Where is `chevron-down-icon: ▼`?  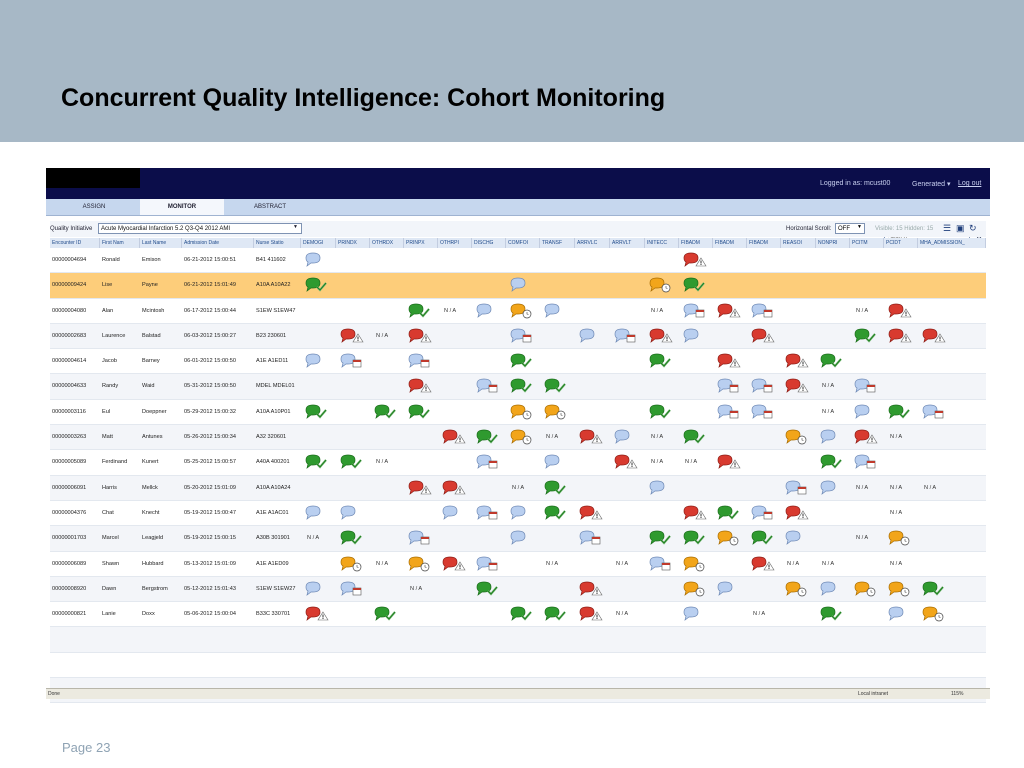
chevron-down-icon: ▼ is located at coordinates (859, 227).